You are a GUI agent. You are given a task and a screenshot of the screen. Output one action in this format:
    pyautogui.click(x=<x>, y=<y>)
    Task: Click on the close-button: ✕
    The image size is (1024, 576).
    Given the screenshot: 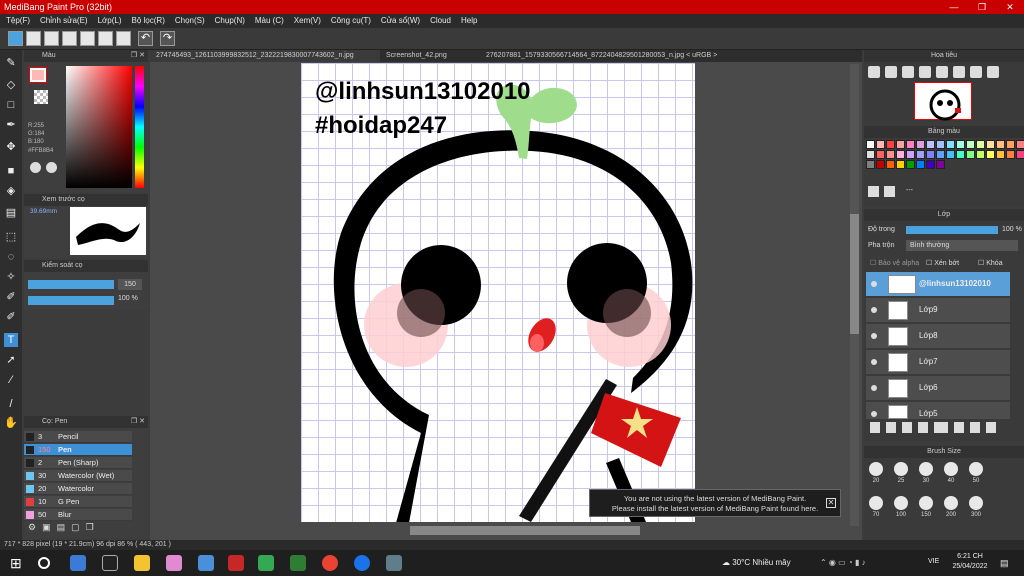 What is the action you would take?
    pyautogui.click(x=1010, y=7)
    